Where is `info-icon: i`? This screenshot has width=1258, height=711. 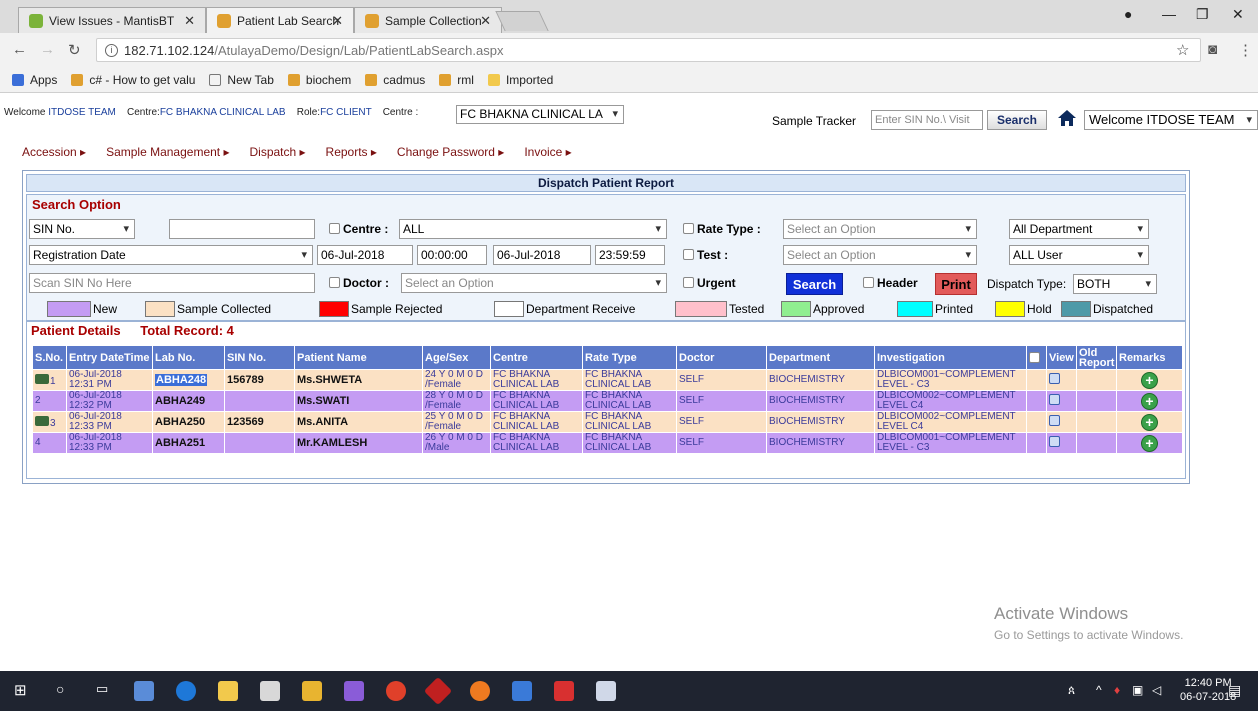
info-icon: i is located at coordinates (111, 50).